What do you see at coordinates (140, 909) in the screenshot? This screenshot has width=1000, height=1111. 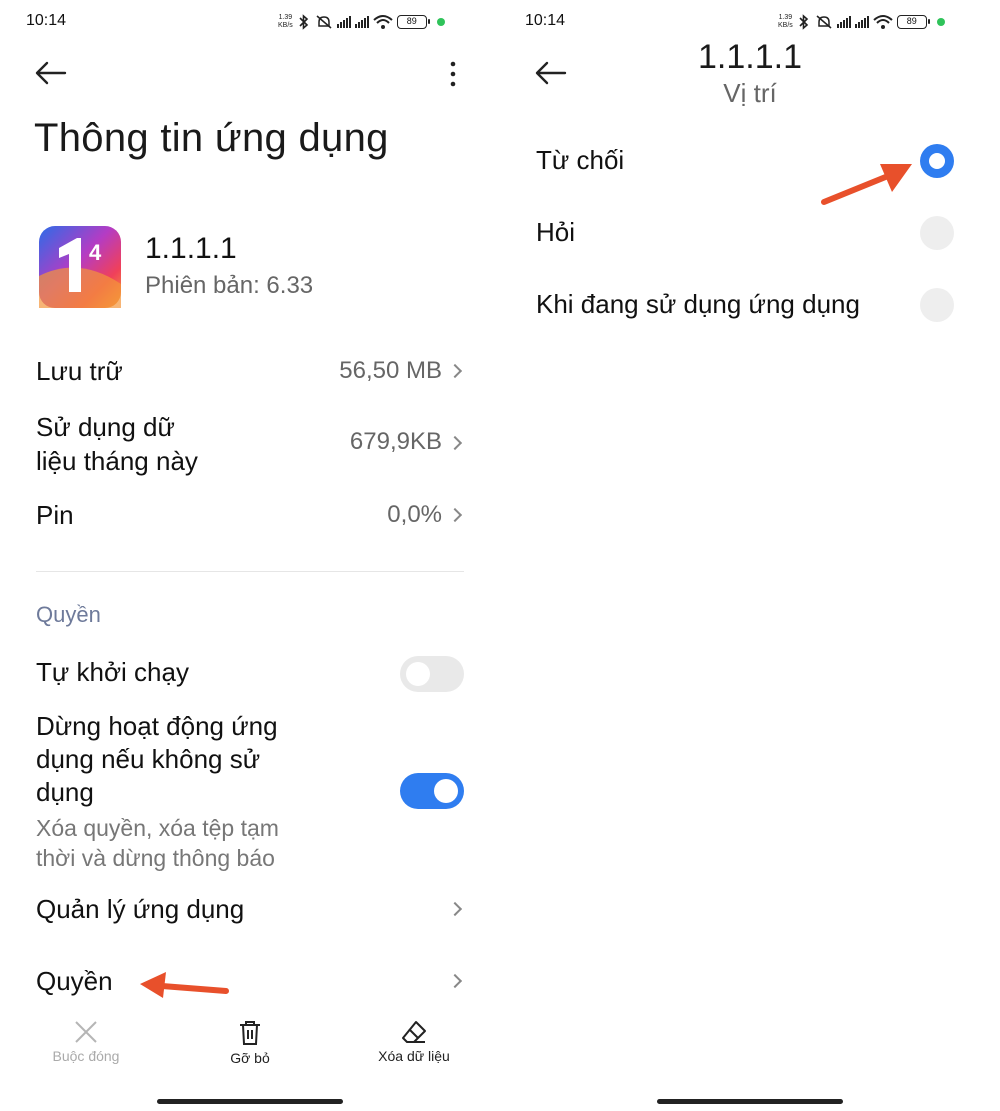 I see `manage-apps-label: Quản lý ứng dụng` at bounding box center [140, 909].